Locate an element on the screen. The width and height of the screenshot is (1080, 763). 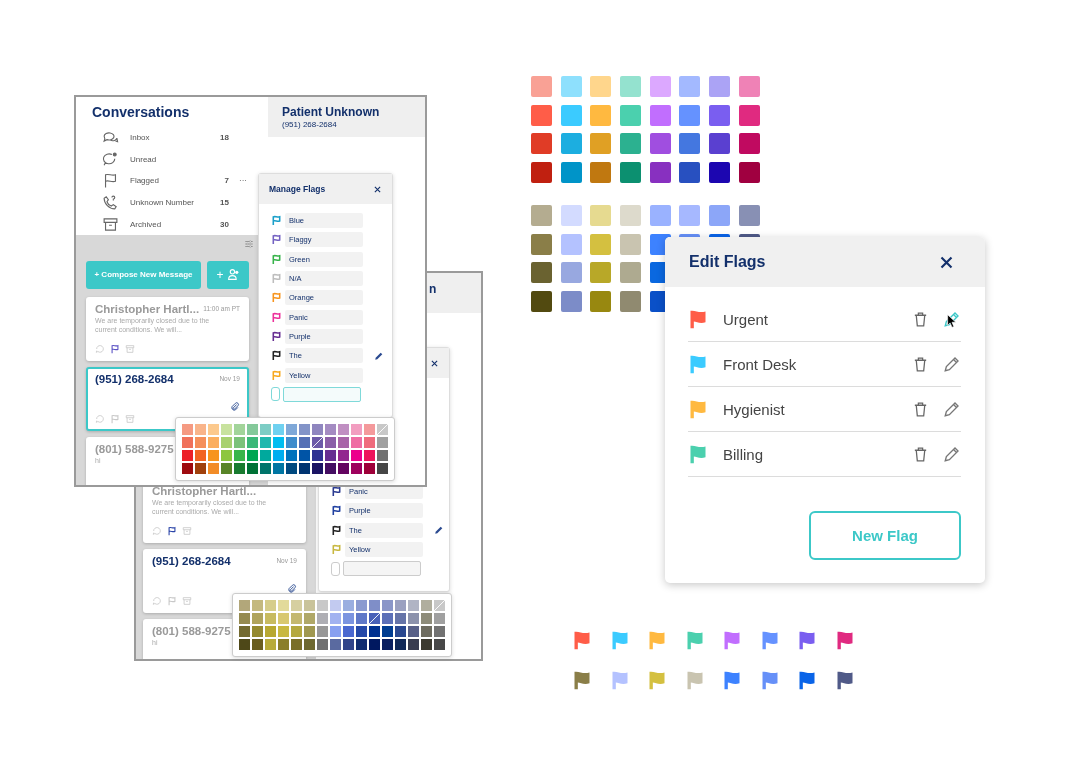
patient-phone: (951) 268-2684 is located at coordinates (310, 124).